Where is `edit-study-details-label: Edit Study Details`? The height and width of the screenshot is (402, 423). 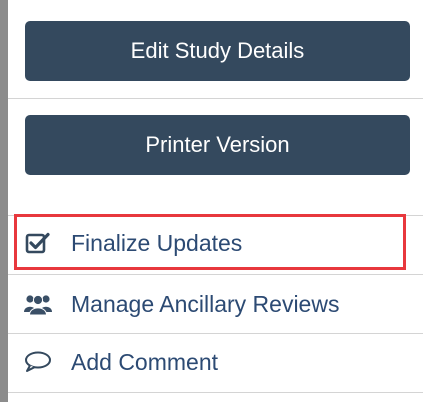 edit-study-details-label: Edit Study Details is located at coordinates (217, 50).